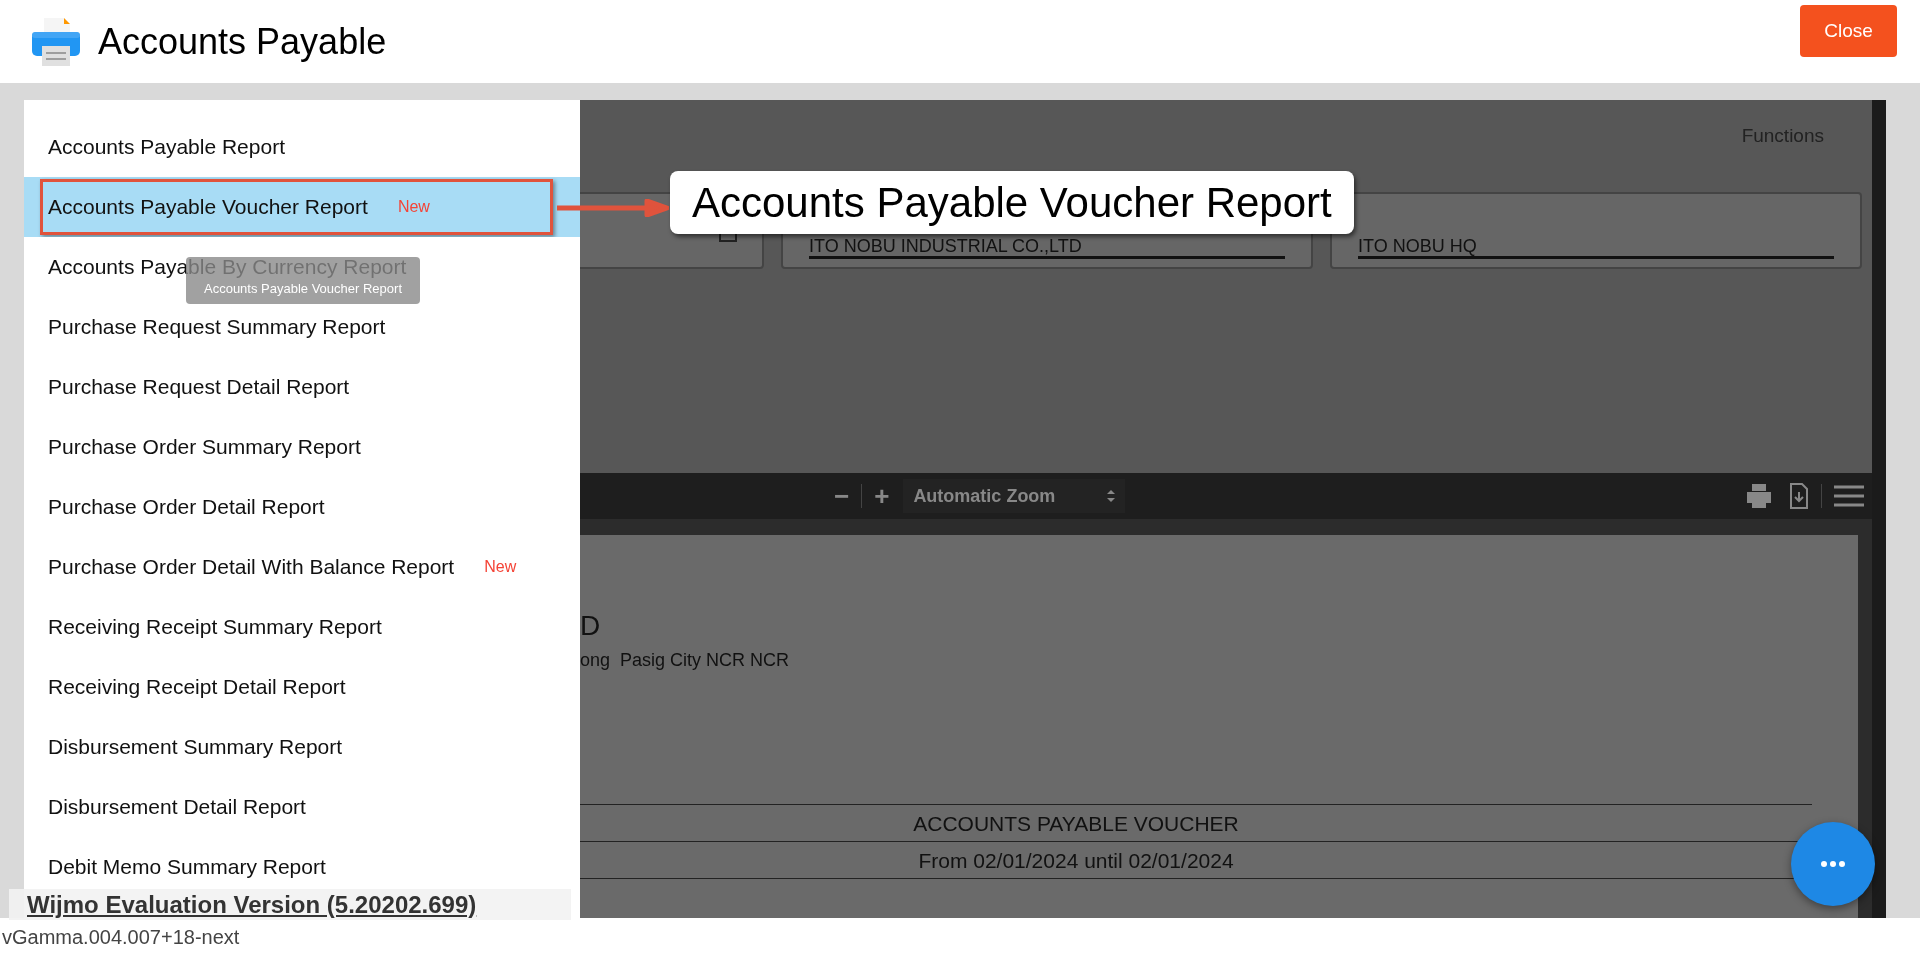 The image size is (1920, 953). I want to click on callout-tooltip: Accounts Payable Voucher Report, so click(1012, 202).